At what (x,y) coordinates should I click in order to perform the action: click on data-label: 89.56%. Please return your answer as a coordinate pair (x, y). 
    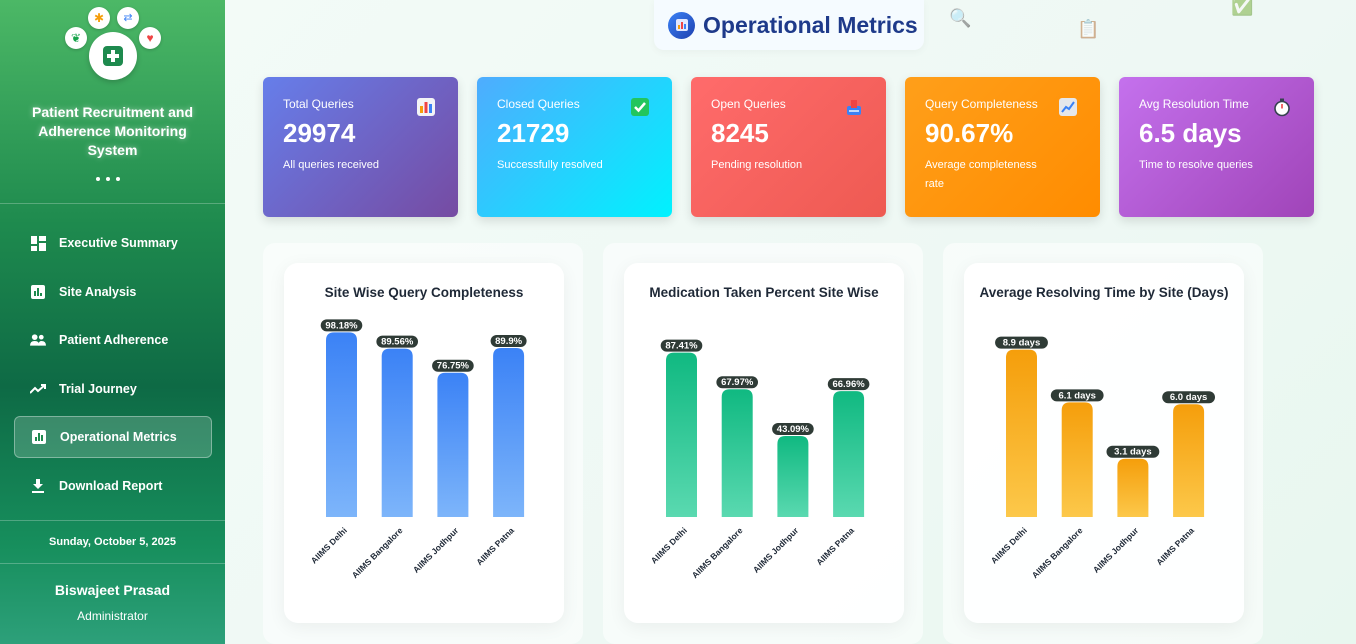
    Looking at the image, I should click on (397, 342).